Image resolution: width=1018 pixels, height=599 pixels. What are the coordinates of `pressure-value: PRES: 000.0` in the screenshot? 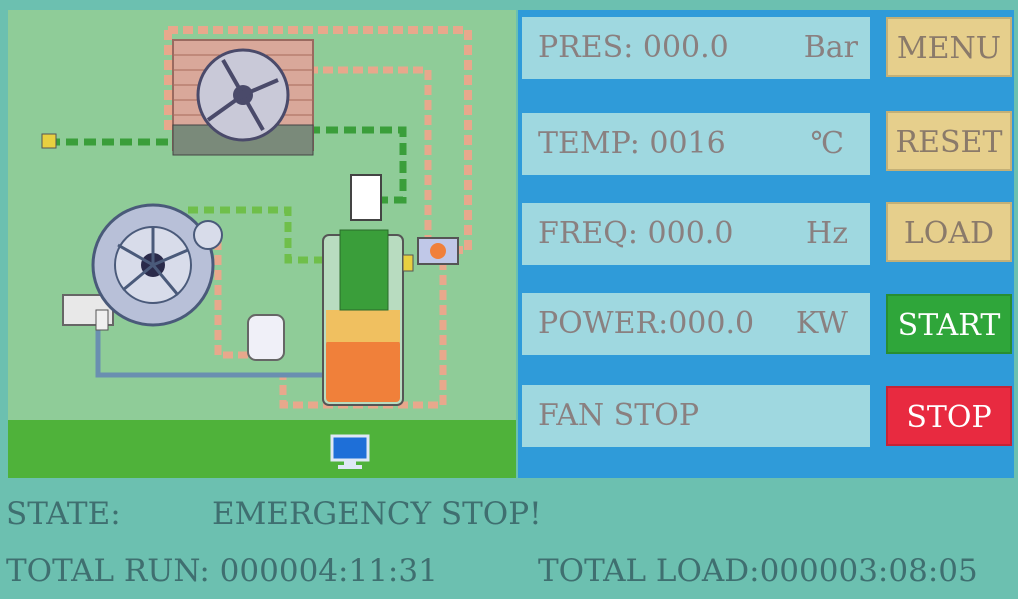 It's located at (633, 47).